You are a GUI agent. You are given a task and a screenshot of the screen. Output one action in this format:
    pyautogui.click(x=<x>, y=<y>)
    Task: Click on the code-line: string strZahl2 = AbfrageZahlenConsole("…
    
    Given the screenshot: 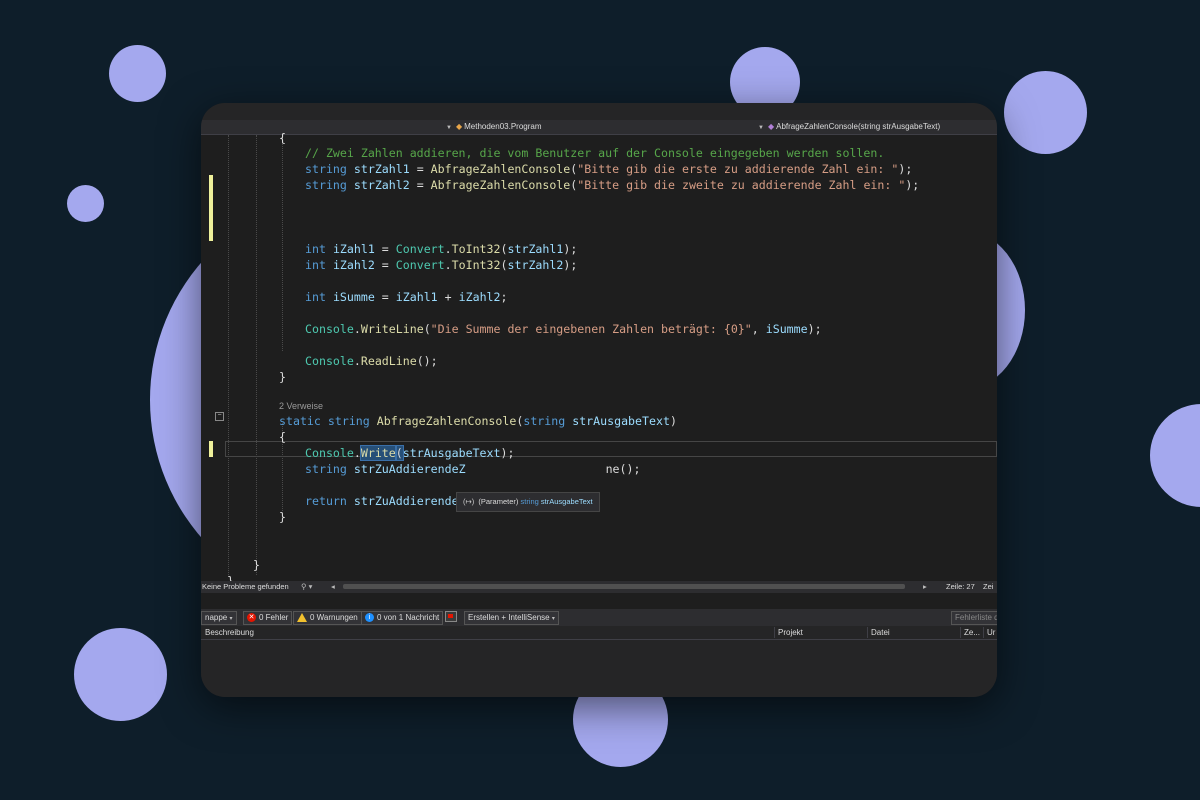 What is the action you would take?
    pyautogui.click(x=612, y=185)
    